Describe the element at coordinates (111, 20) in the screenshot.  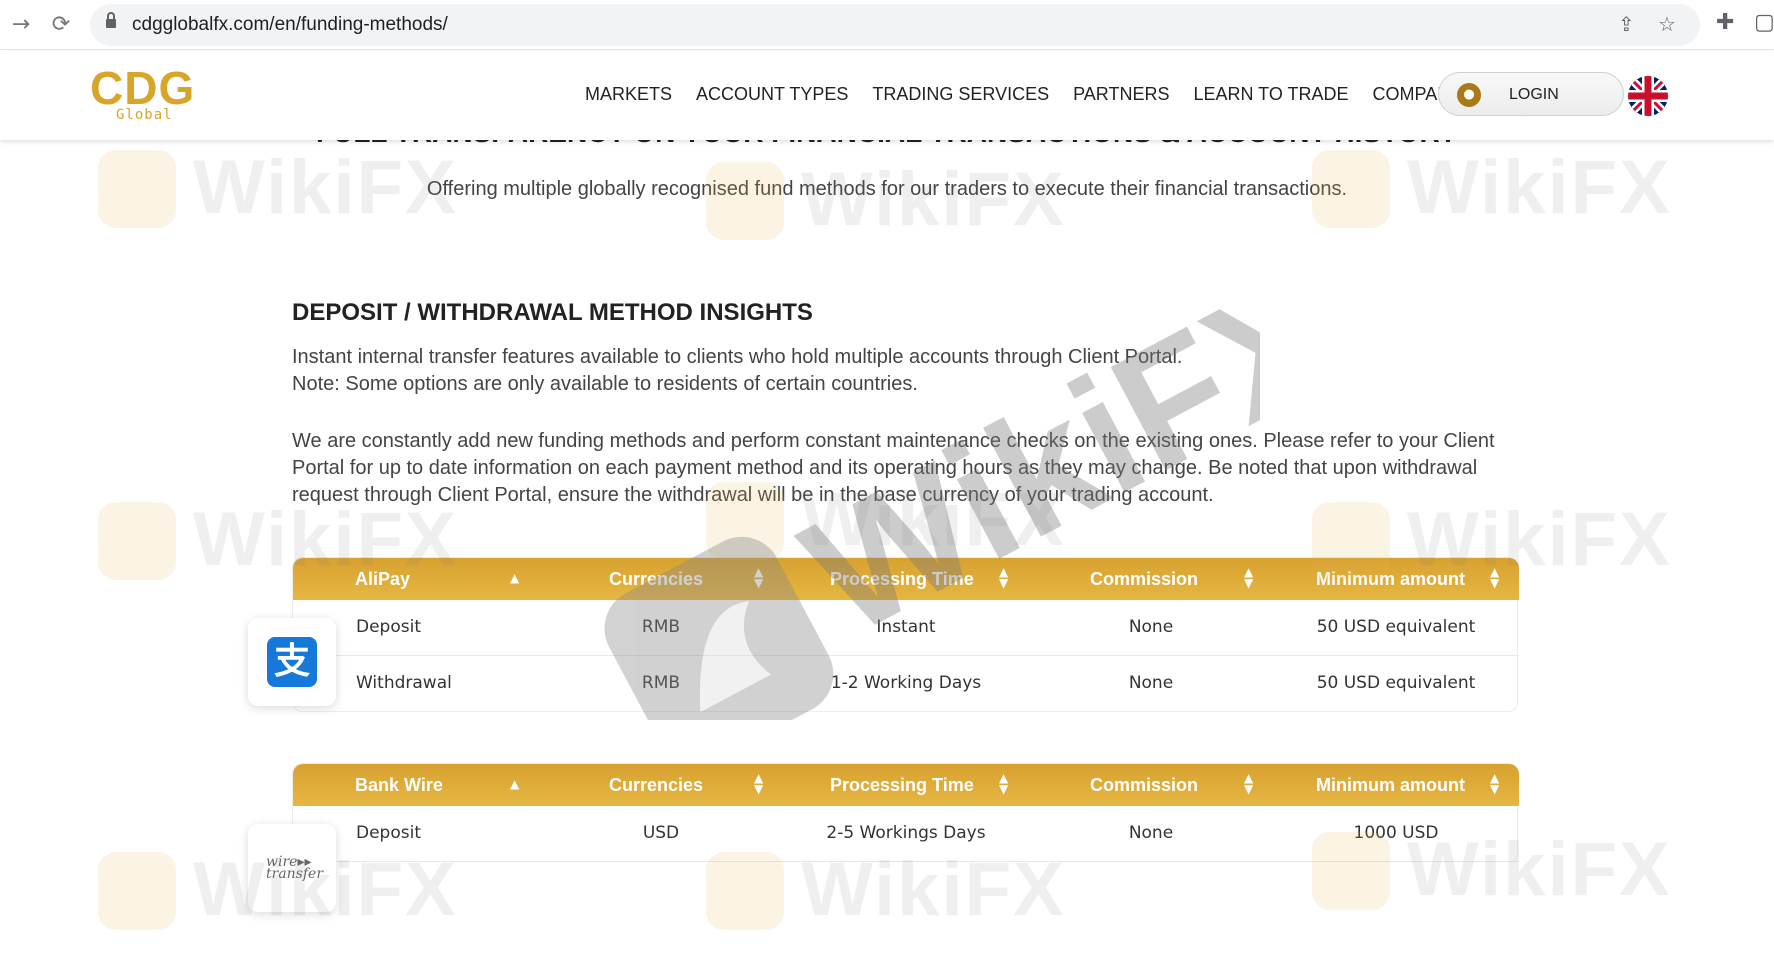
I see `lock-icon` at that location.